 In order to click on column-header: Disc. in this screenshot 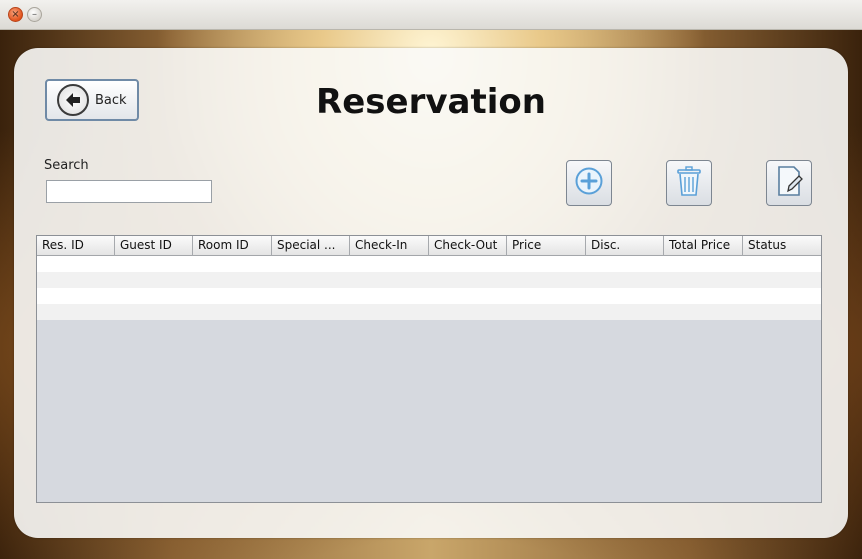, I will do `click(625, 246)`.